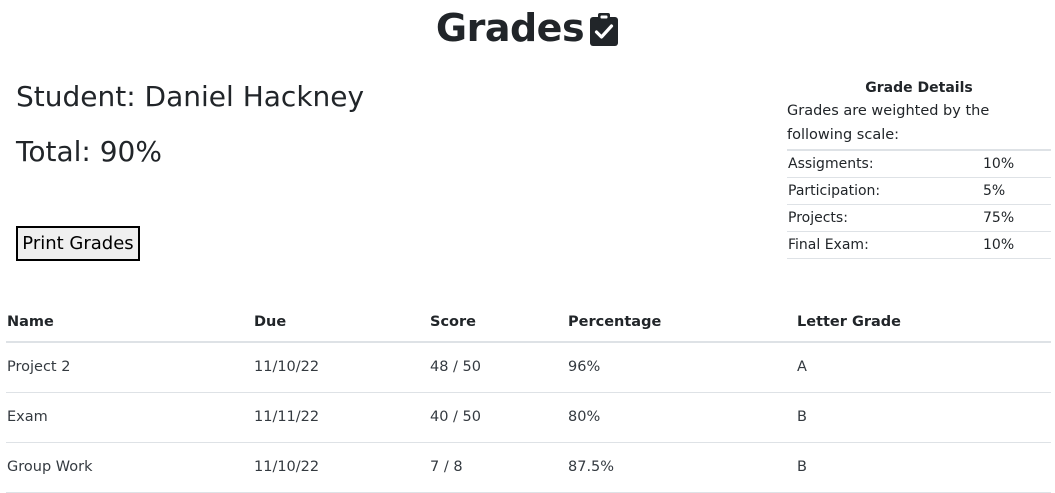  I want to click on cell-score: 7 / 8, so click(498, 467).